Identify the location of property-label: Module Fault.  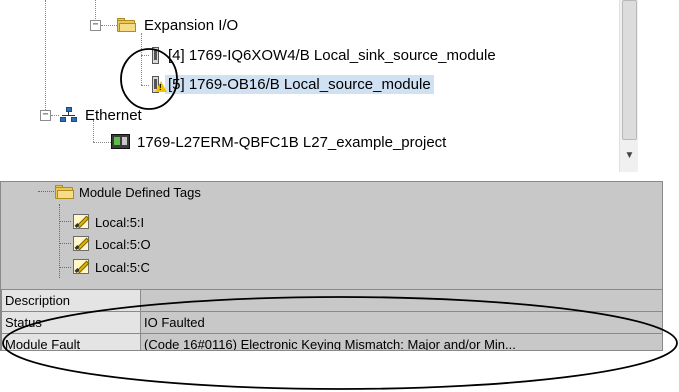
(71, 341).